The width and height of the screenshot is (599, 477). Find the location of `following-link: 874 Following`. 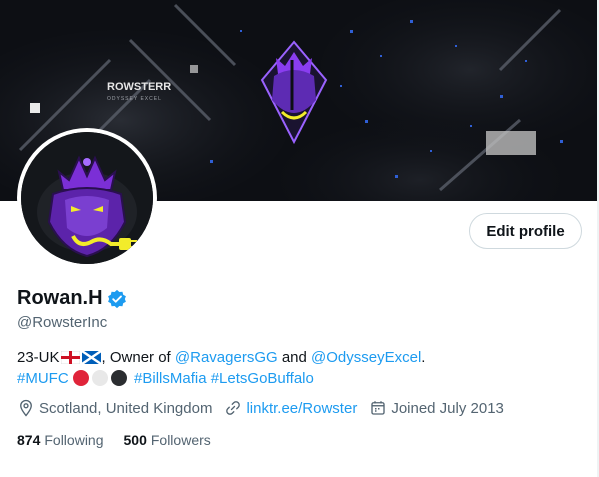

following-link: 874 Following is located at coordinates (60, 440).